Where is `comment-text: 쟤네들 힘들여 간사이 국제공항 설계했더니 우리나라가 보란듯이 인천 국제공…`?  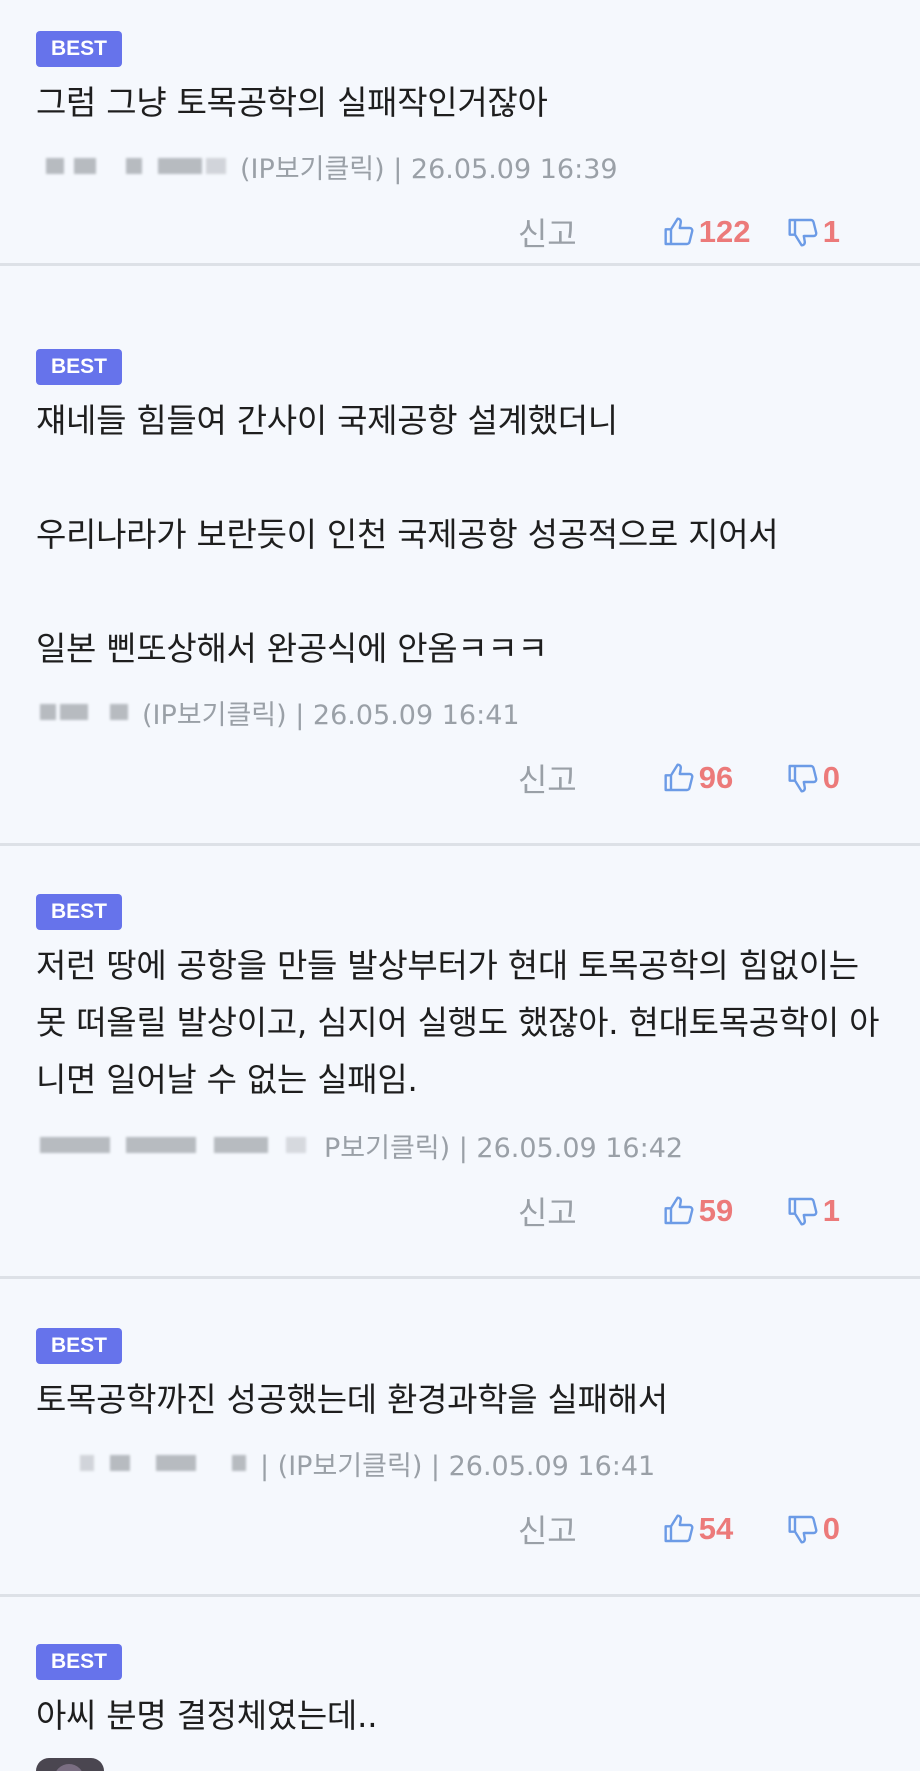
comment-text: 쟤네들 힘들여 간사이 국제공항 설계했더니 우리나라가 보란듯이 인천 국제공… is located at coordinates (407, 534).